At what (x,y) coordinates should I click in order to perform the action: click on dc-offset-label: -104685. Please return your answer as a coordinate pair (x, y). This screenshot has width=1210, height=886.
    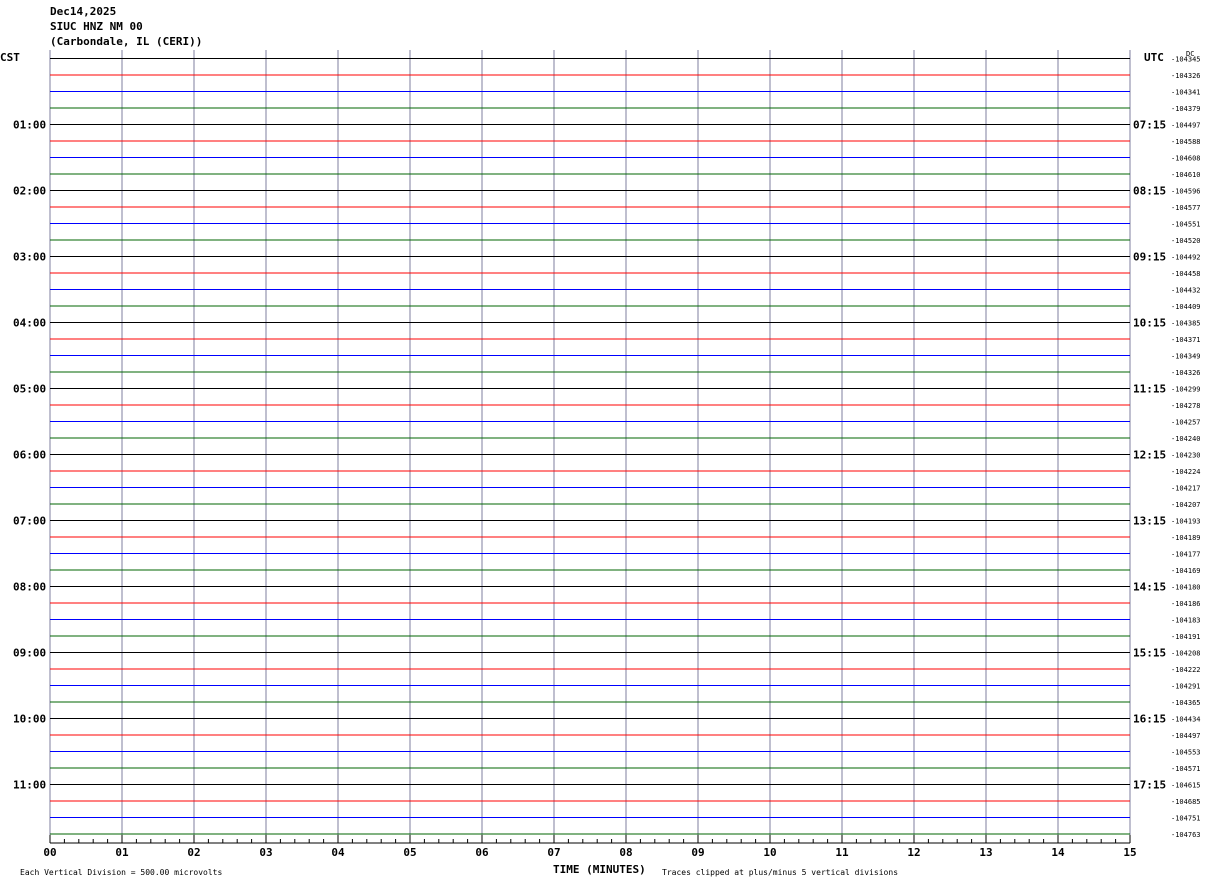
    Looking at the image, I should click on (1186, 802).